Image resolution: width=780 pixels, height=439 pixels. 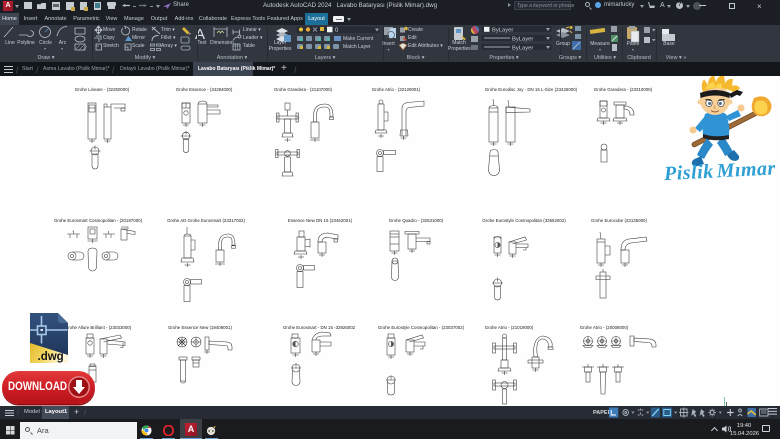 What do you see at coordinates (102, 89) in the screenshot?
I see `svg-text: Grohe Lineare - (32250000)` at bounding box center [102, 89].